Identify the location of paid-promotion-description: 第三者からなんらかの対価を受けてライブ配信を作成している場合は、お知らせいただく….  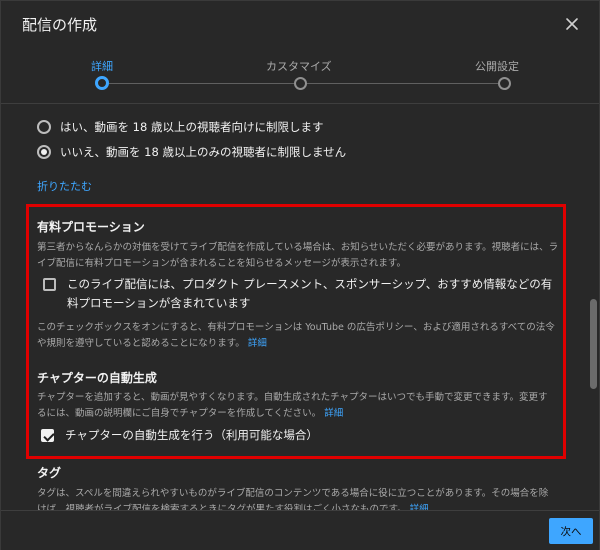
(298, 255).